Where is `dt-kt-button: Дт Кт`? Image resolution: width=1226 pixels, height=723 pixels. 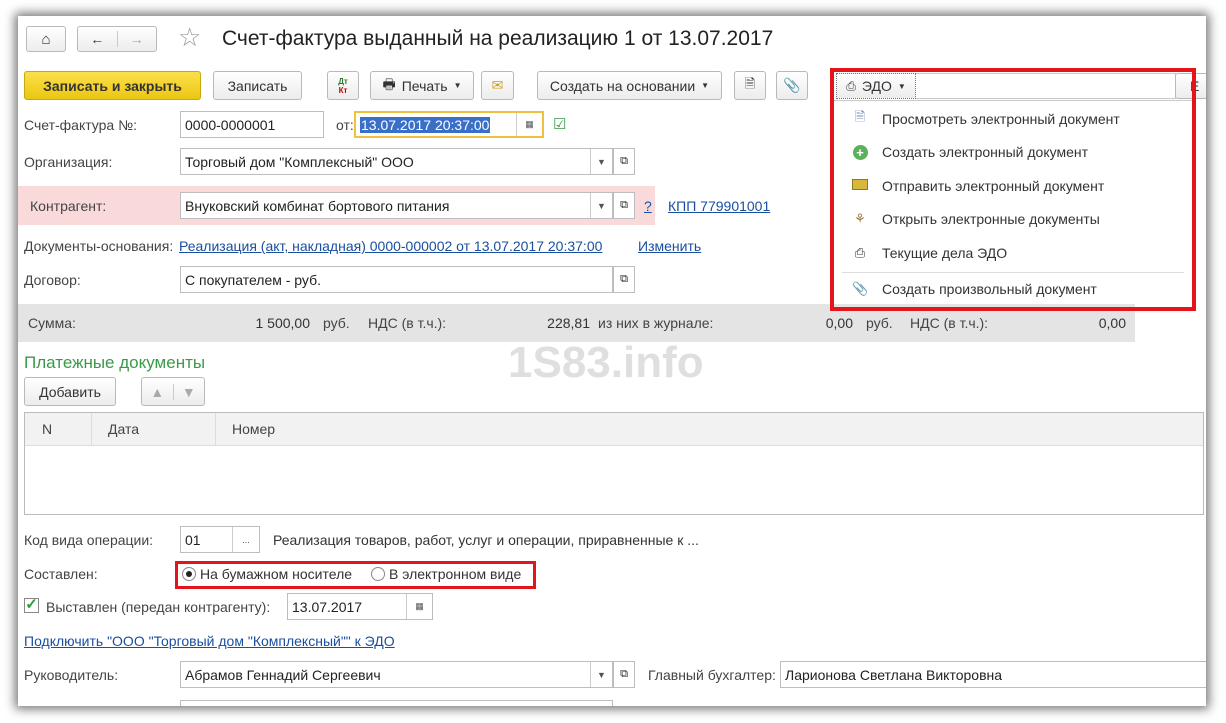 dt-kt-button: Дт Кт is located at coordinates (343, 85).